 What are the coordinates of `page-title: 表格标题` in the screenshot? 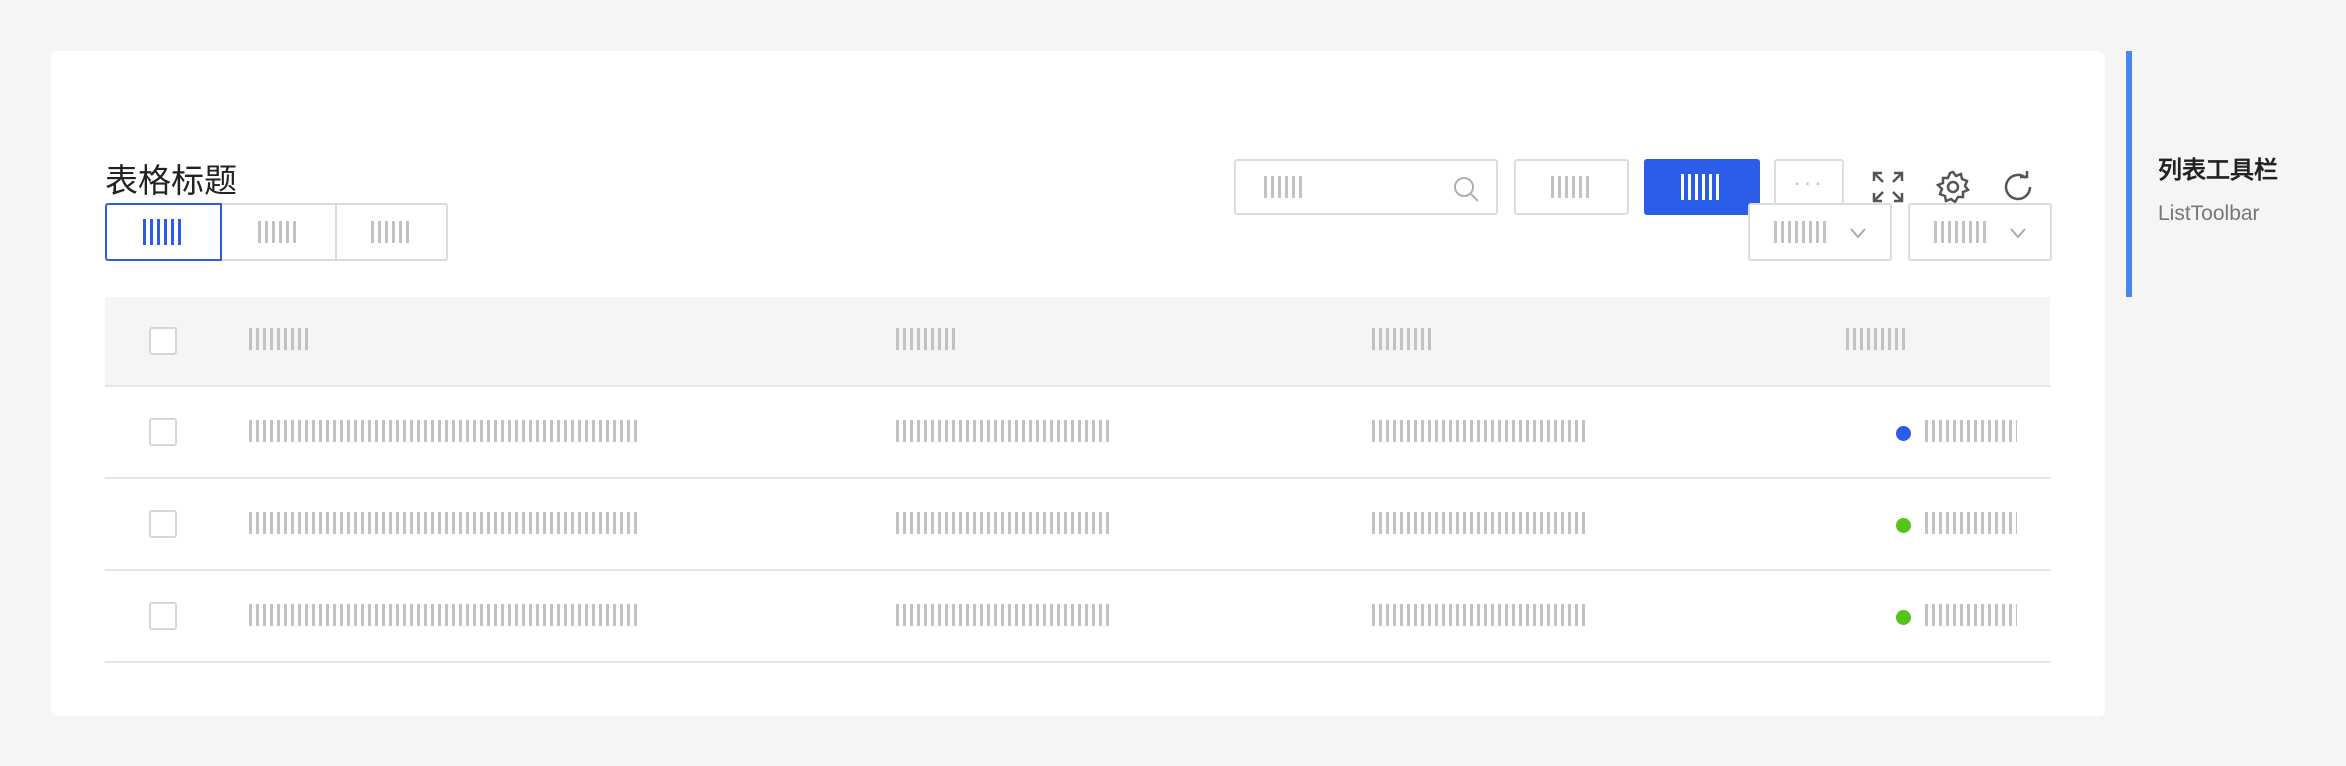 It's located at (171, 180).